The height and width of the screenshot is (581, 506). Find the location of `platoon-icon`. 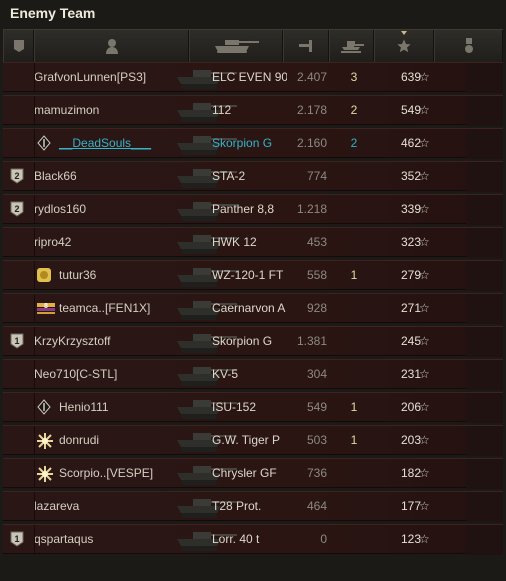

platoon-icon is located at coordinates (18, 46).